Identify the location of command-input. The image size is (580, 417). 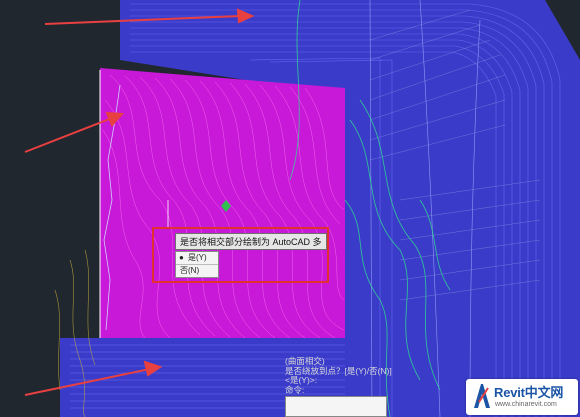
(336, 406).